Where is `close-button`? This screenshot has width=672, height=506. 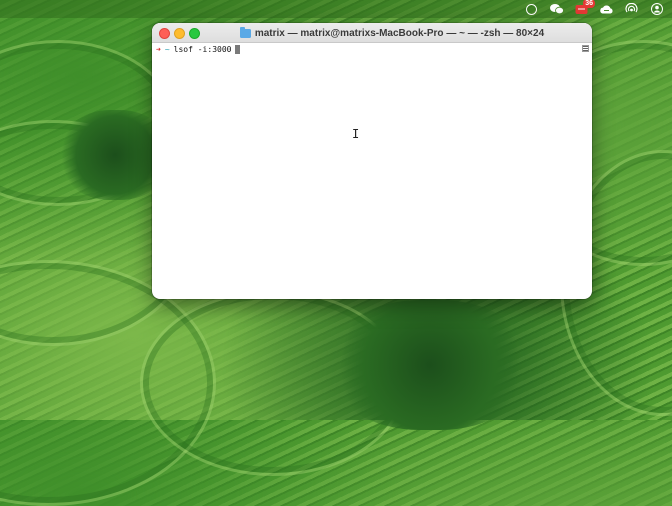
close-button is located at coordinates (164, 33).